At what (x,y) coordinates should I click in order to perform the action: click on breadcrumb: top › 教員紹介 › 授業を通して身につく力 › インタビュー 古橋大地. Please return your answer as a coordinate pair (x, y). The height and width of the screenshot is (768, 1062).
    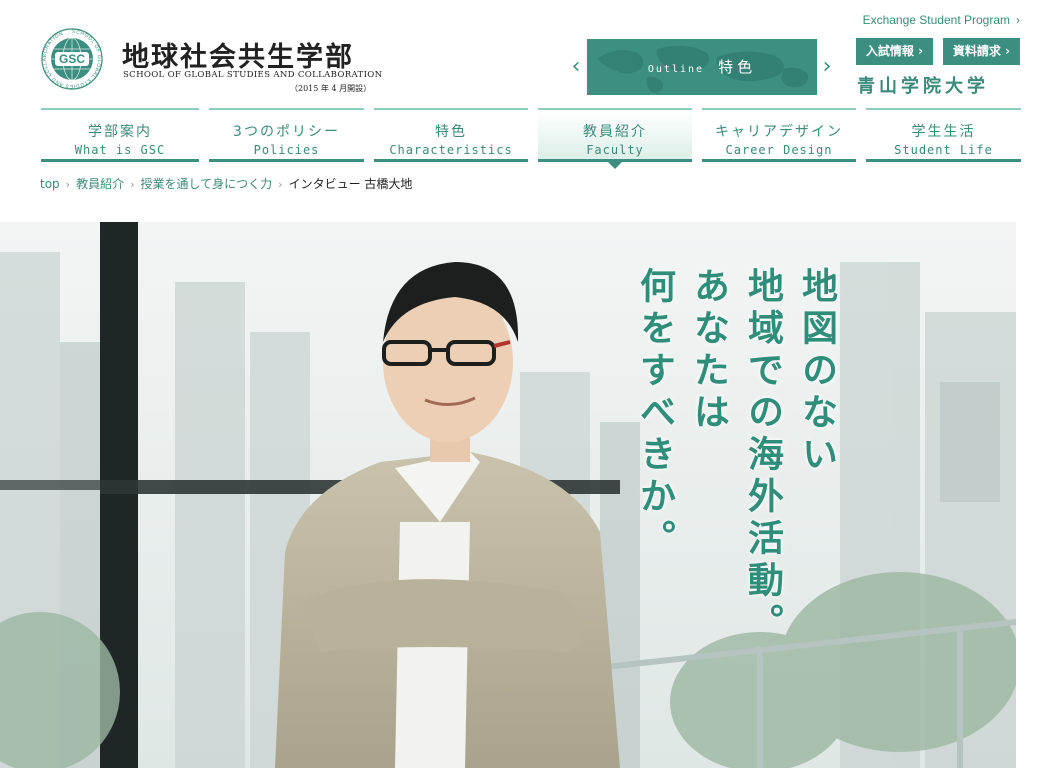
    Looking at the image, I should click on (226, 183).